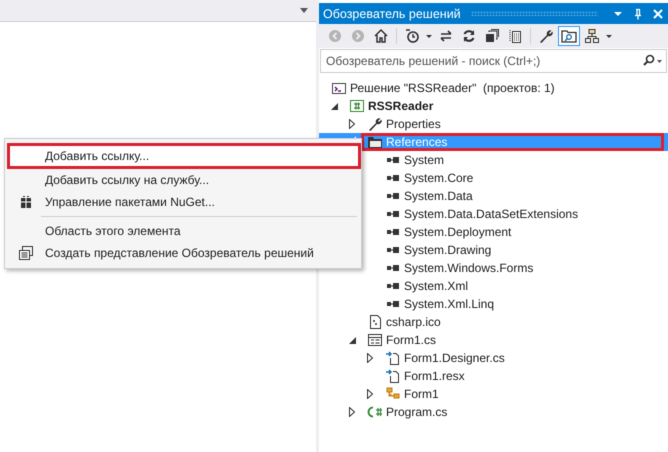 Image resolution: width=668 pixels, height=452 pixels. What do you see at coordinates (417, 142) in the screenshot?
I see `tree-item-label: References` at bounding box center [417, 142].